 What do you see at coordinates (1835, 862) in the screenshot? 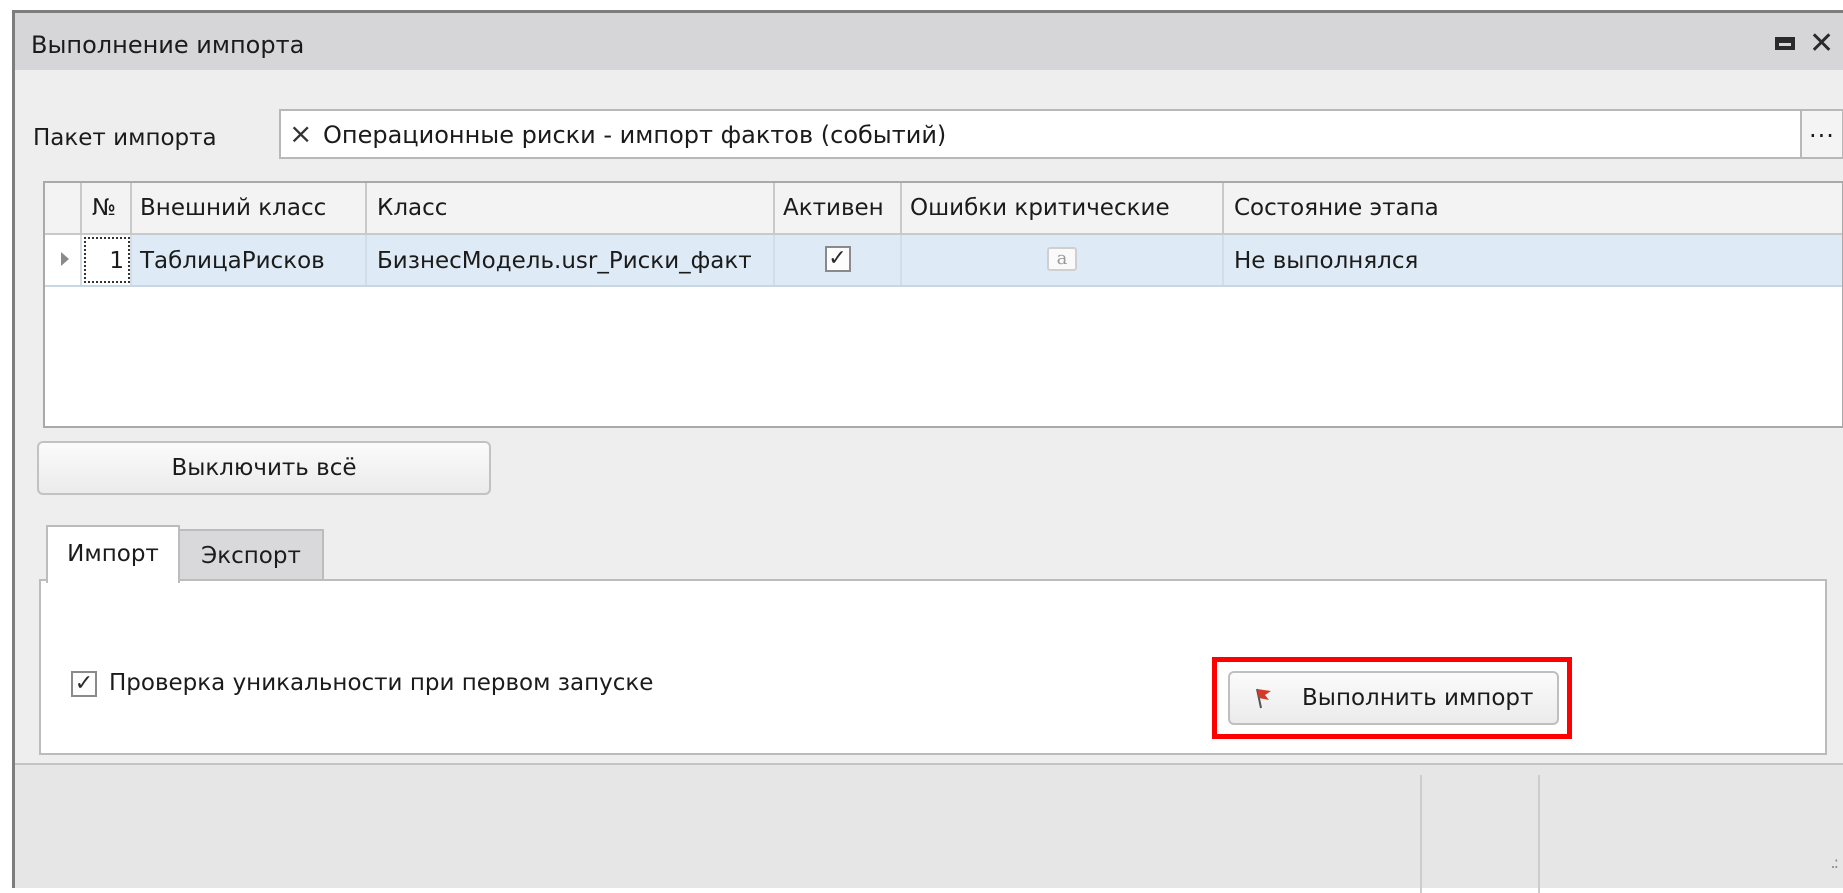
I see `resize-grip-icon: .:` at bounding box center [1835, 862].